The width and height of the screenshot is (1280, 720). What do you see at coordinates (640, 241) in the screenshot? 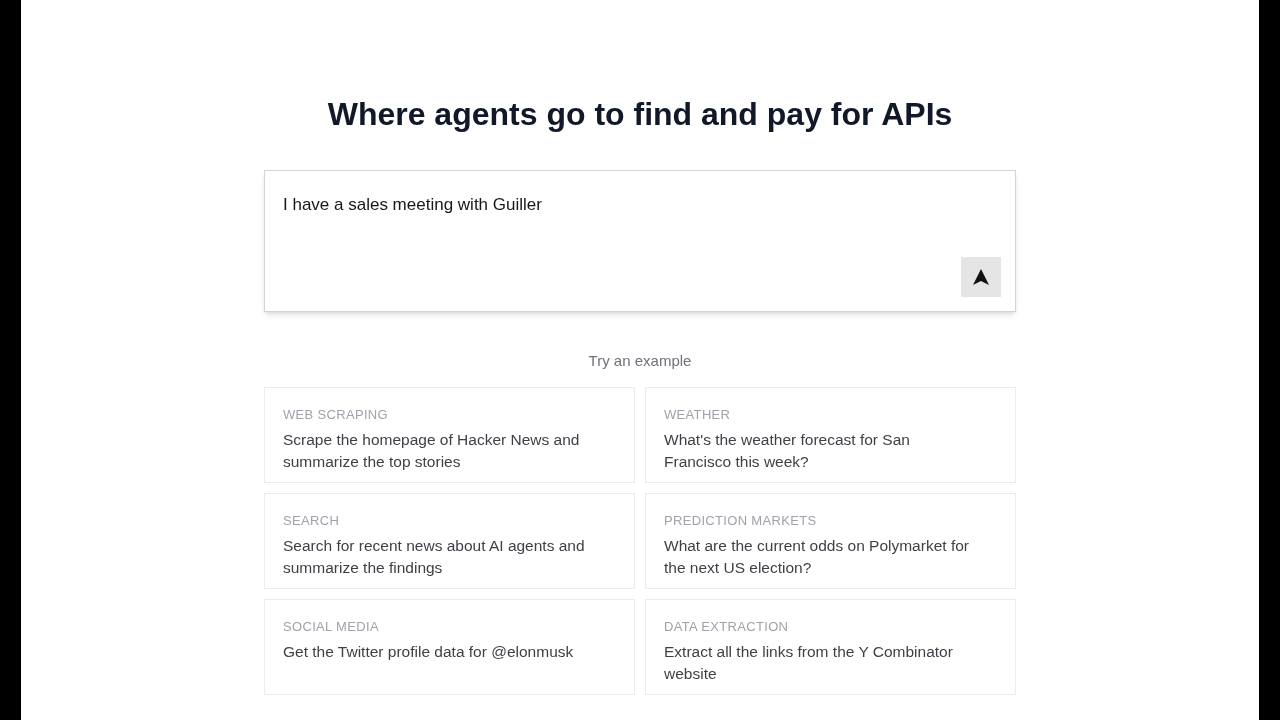
I see `prompt-field: I have a sales meeting with Guiller` at bounding box center [640, 241].